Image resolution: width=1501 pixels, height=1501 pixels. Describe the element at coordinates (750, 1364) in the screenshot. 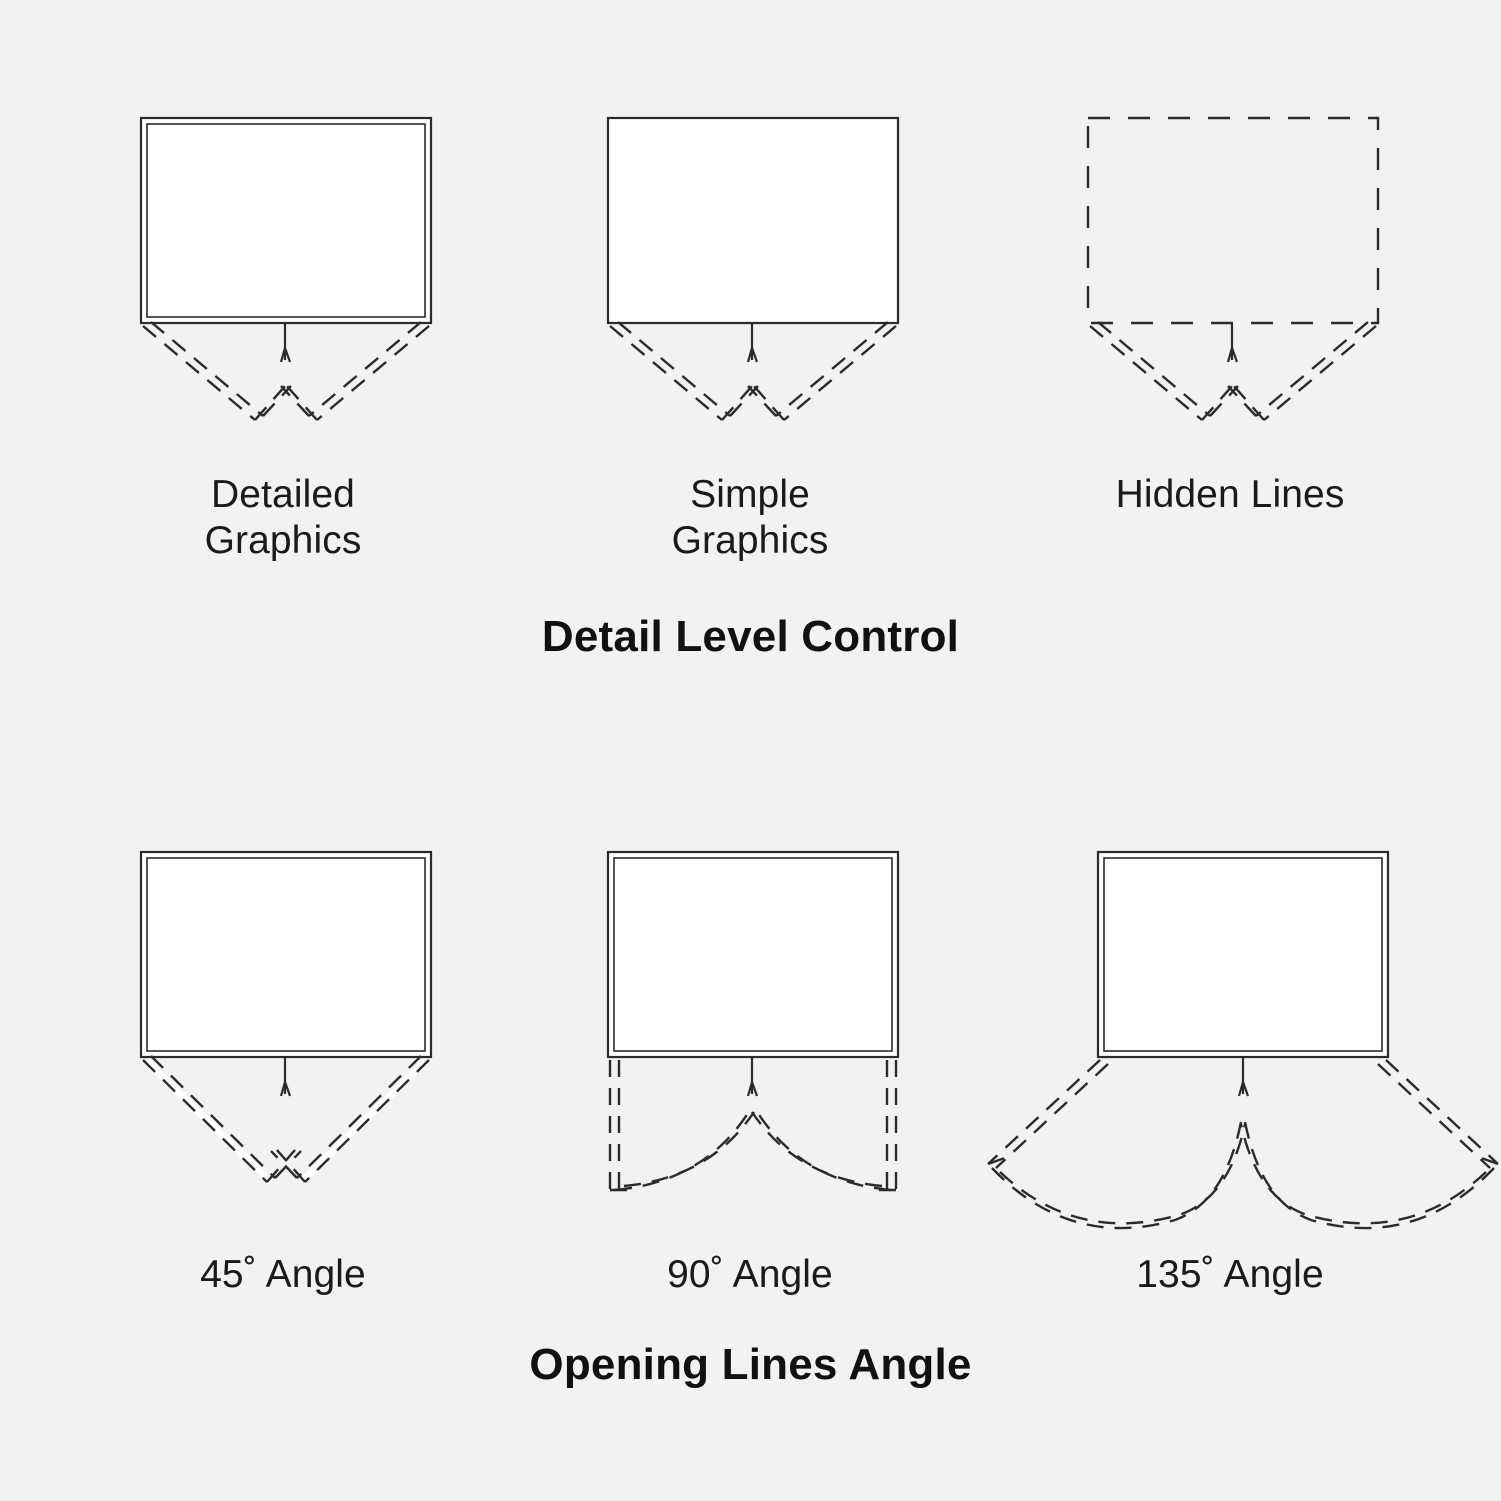

I see `section-title-opening-lines-angle: Opening Lines Angle` at that location.